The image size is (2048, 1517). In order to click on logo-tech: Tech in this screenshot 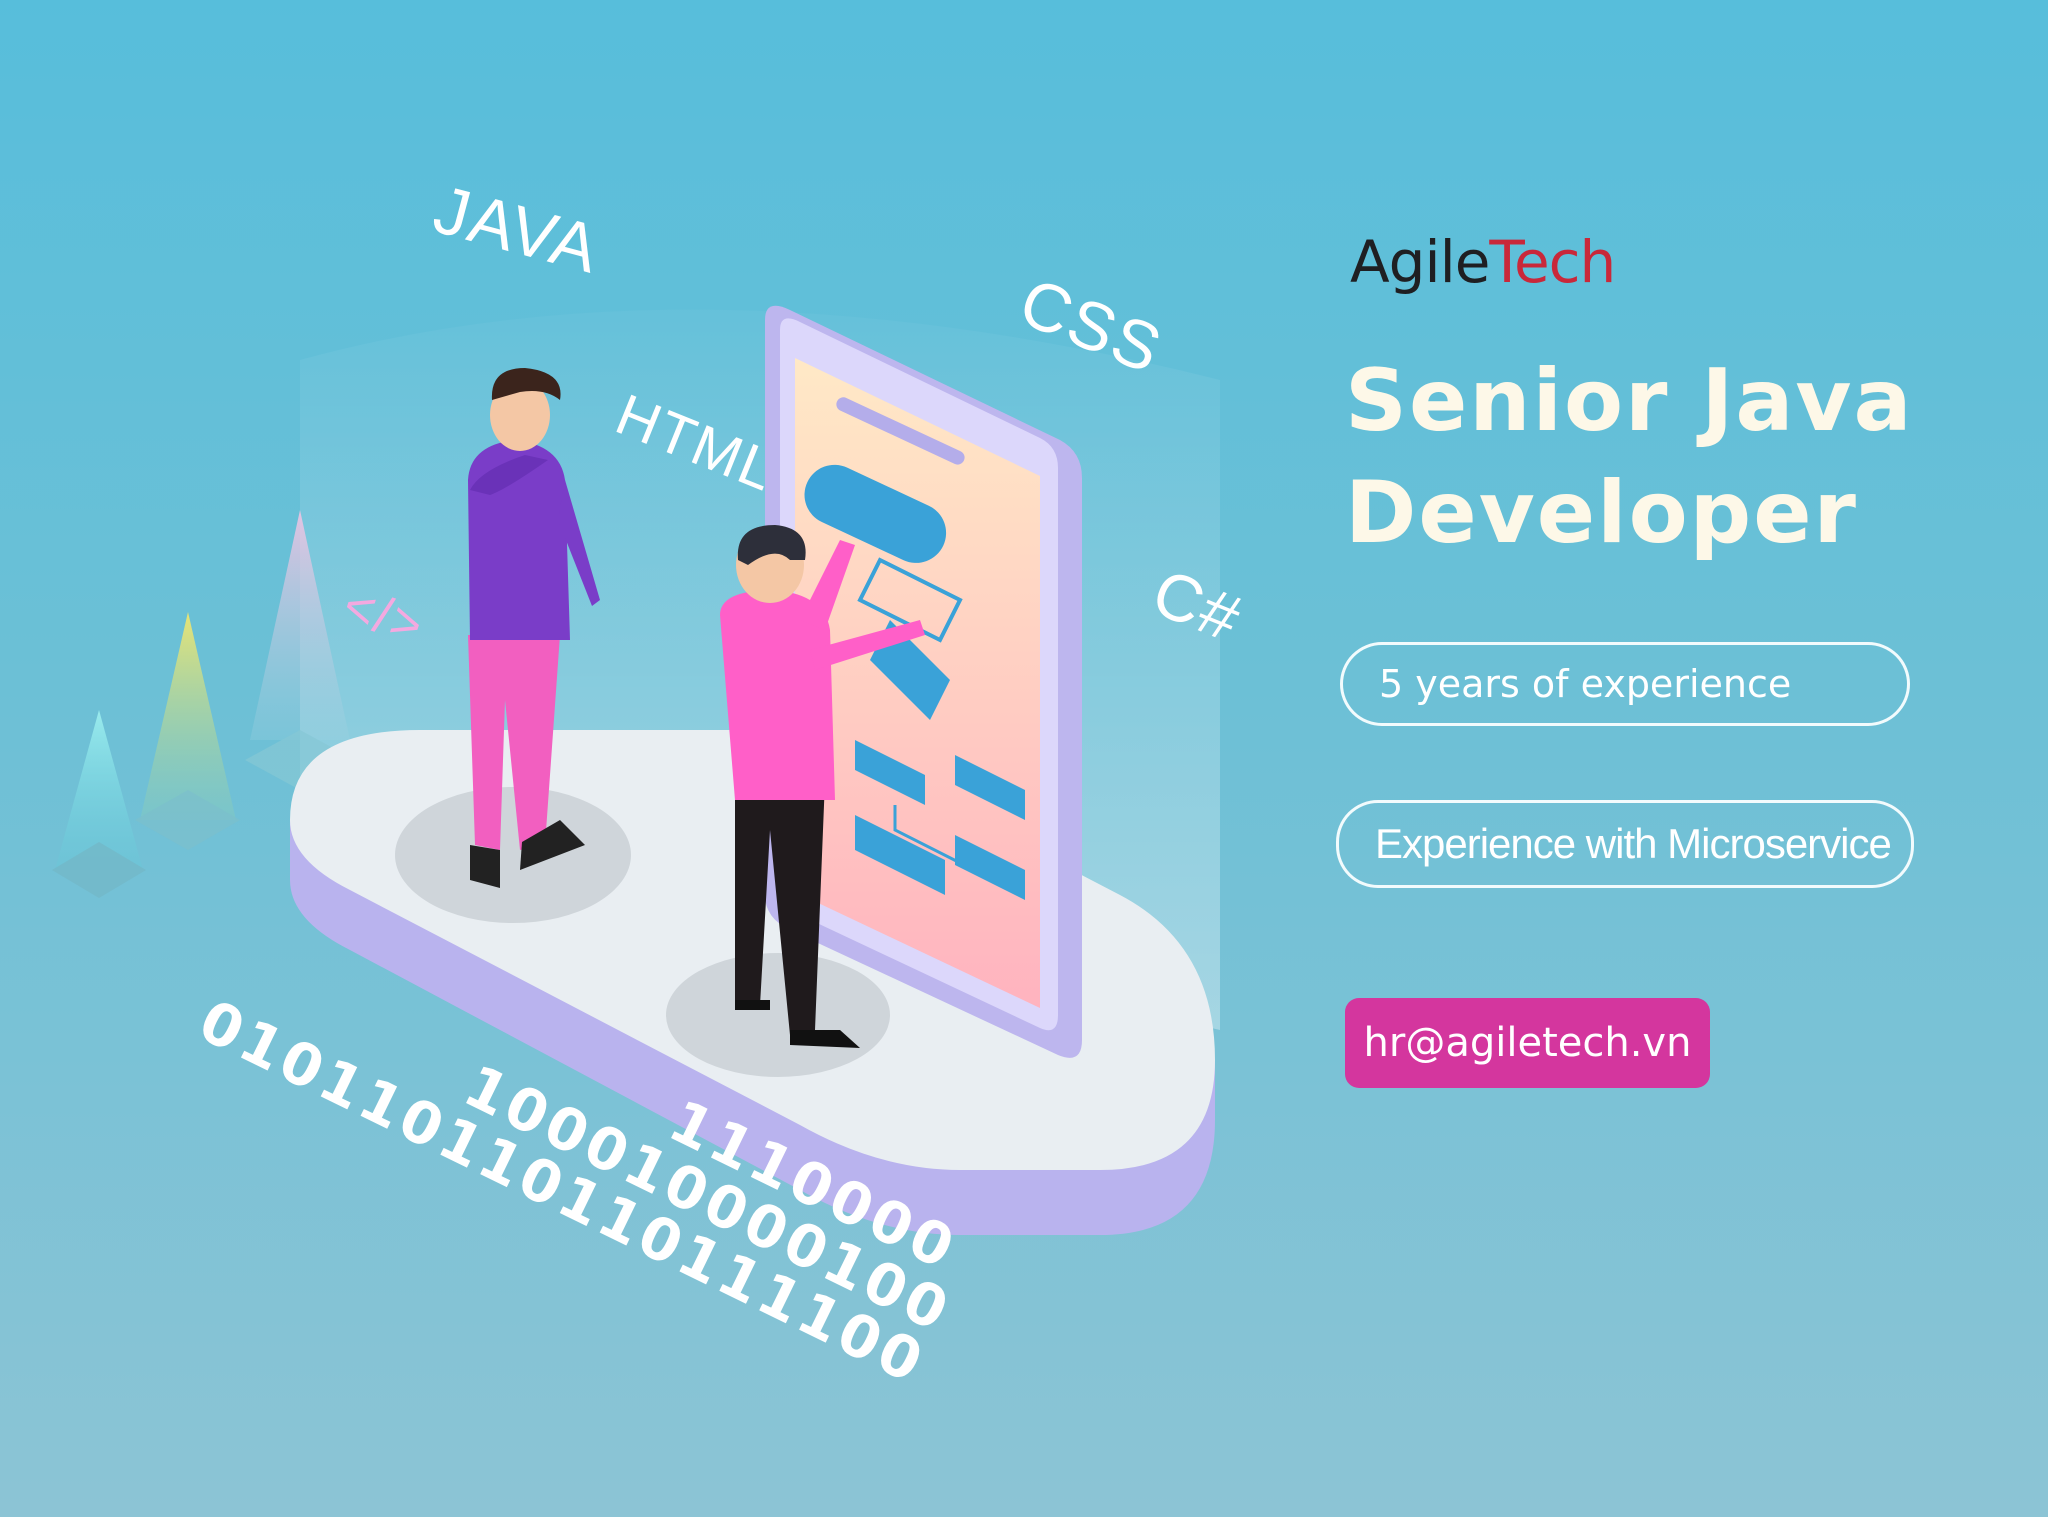, I will do `click(1552, 262)`.